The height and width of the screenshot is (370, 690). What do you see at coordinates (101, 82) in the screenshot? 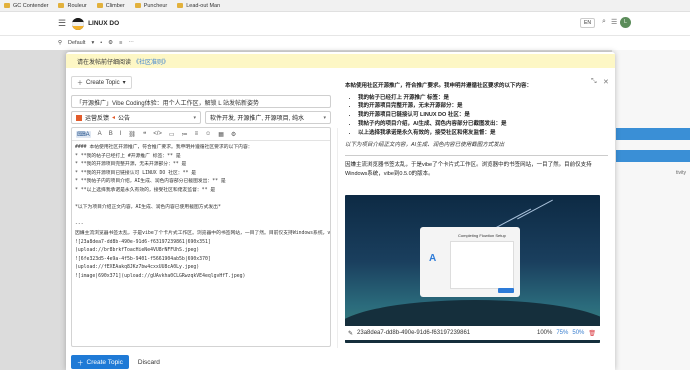
I see `create-topic-dropdown: ＋ Create Topic ▾` at bounding box center [101, 82].